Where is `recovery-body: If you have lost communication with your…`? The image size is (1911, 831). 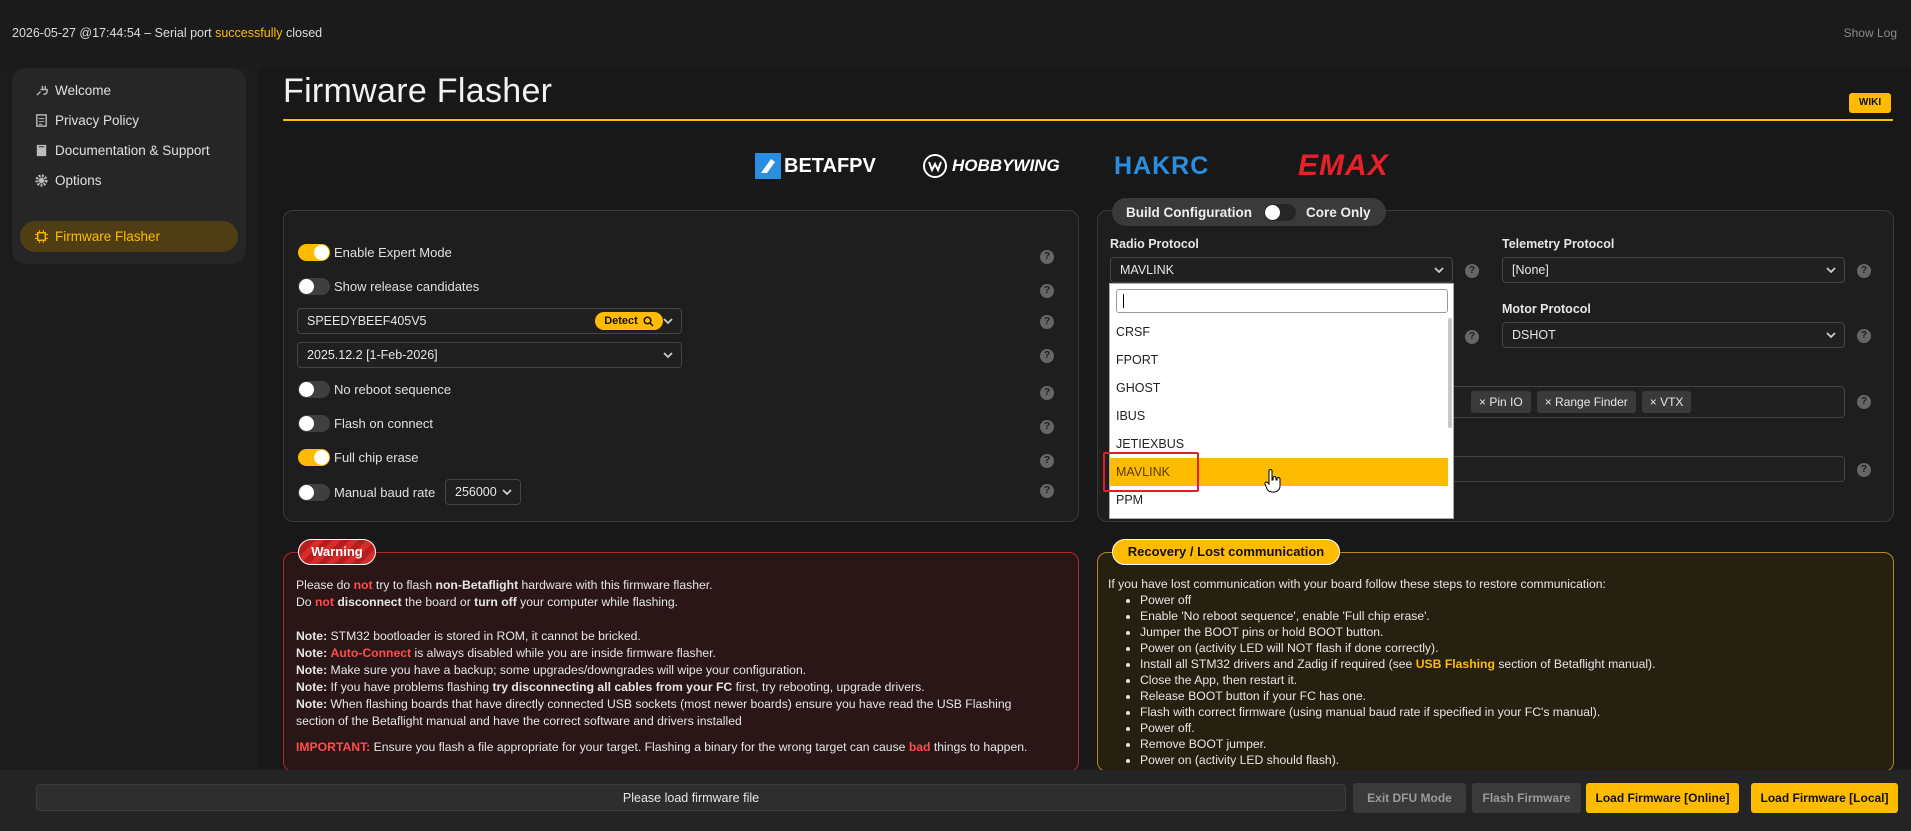 recovery-body: If you have lost communication with your… is located at coordinates (1493, 672).